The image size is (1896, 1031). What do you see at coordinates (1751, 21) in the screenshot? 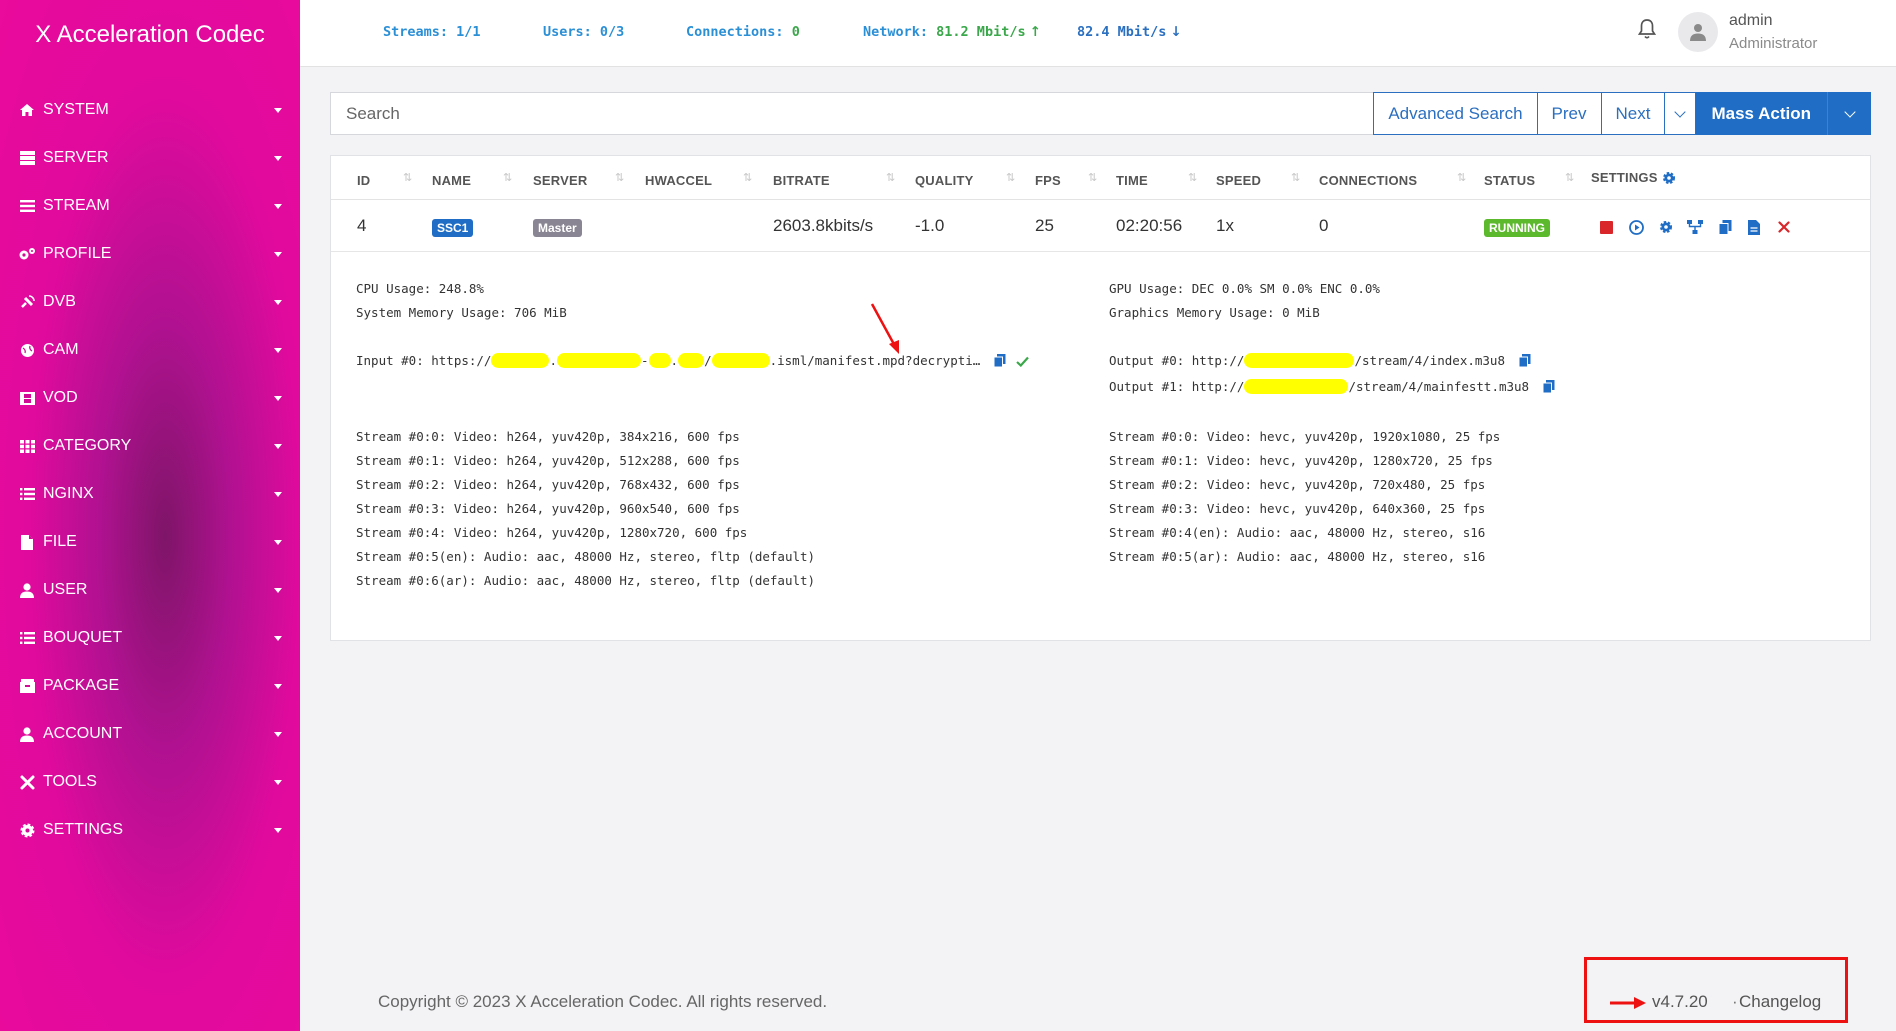
I see `user-name: admin` at bounding box center [1751, 21].